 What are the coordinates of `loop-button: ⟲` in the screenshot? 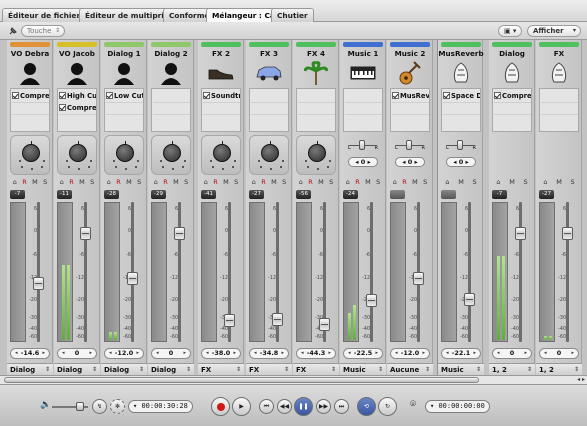 It's located at (366, 406).